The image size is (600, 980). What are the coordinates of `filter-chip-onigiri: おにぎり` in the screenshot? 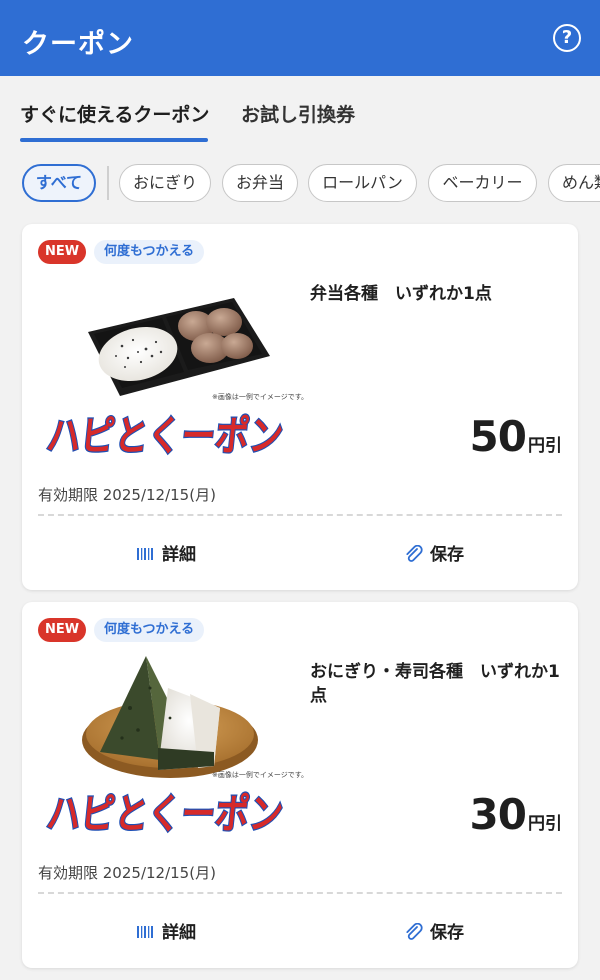 It's located at (165, 183).